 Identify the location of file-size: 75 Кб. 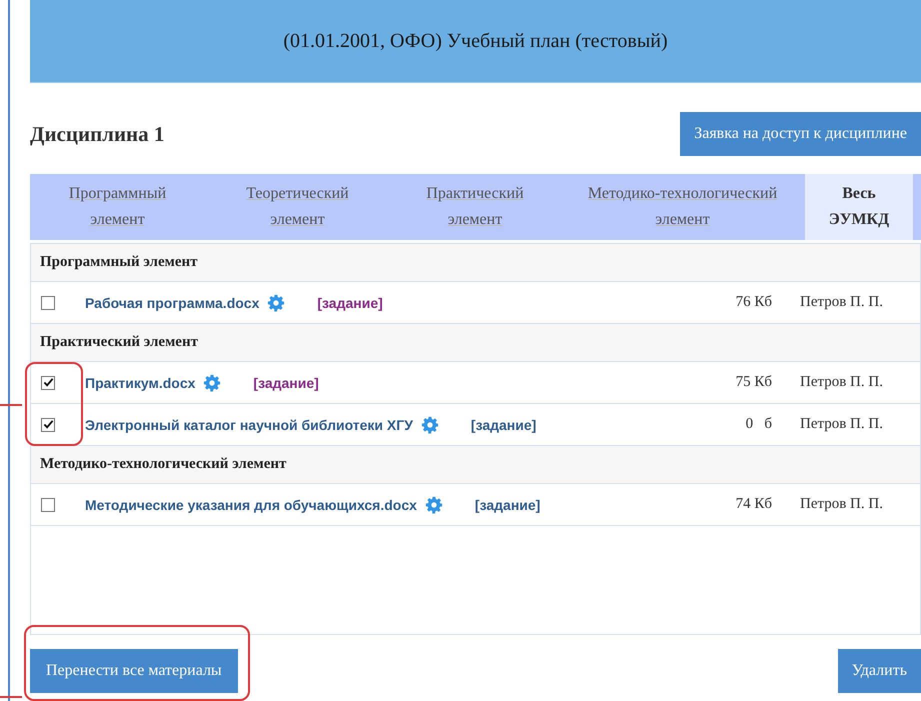
(754, 382).